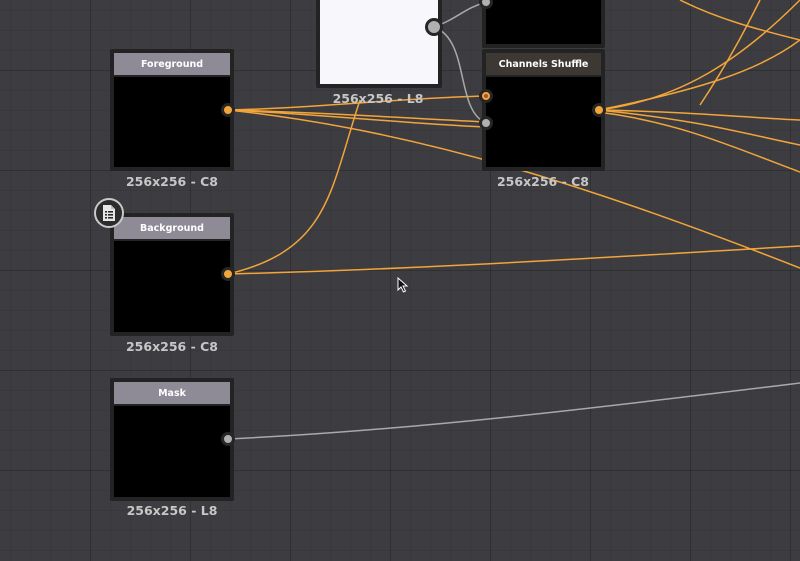  I want to click on wire-background-to-right, so click(513, 260).